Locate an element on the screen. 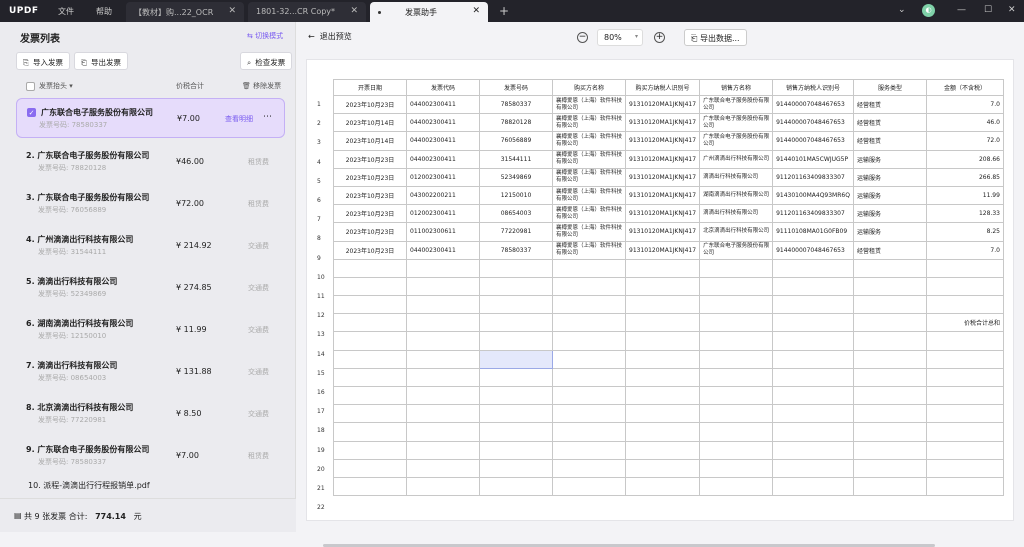 The image size is (1024, 547). table-cell: 46.0 is located at coordinates (964, 123).